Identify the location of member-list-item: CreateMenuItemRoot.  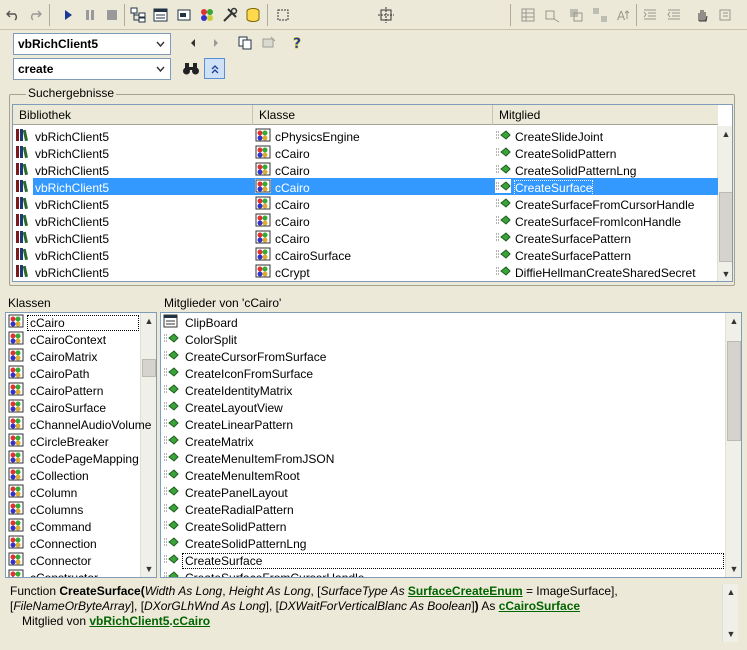
(232, 475).